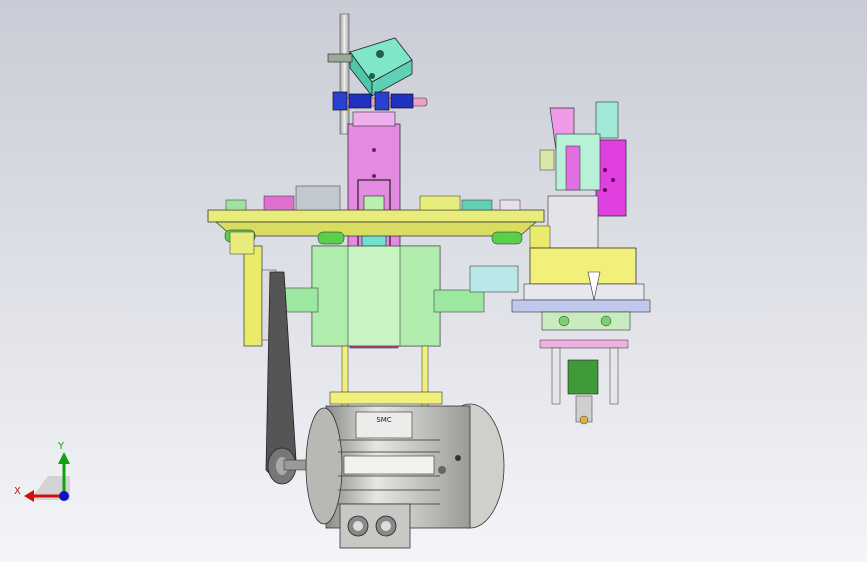  I want to click on triad-y-label: Y, so click(61, 446).